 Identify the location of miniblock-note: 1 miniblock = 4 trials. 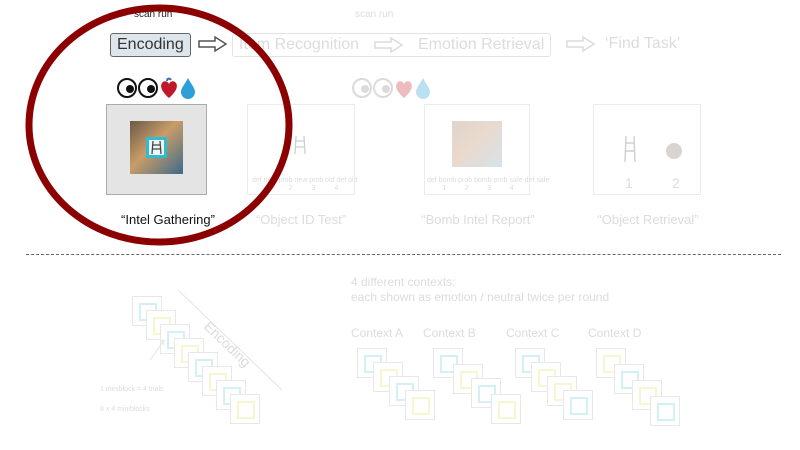
(132, 389).